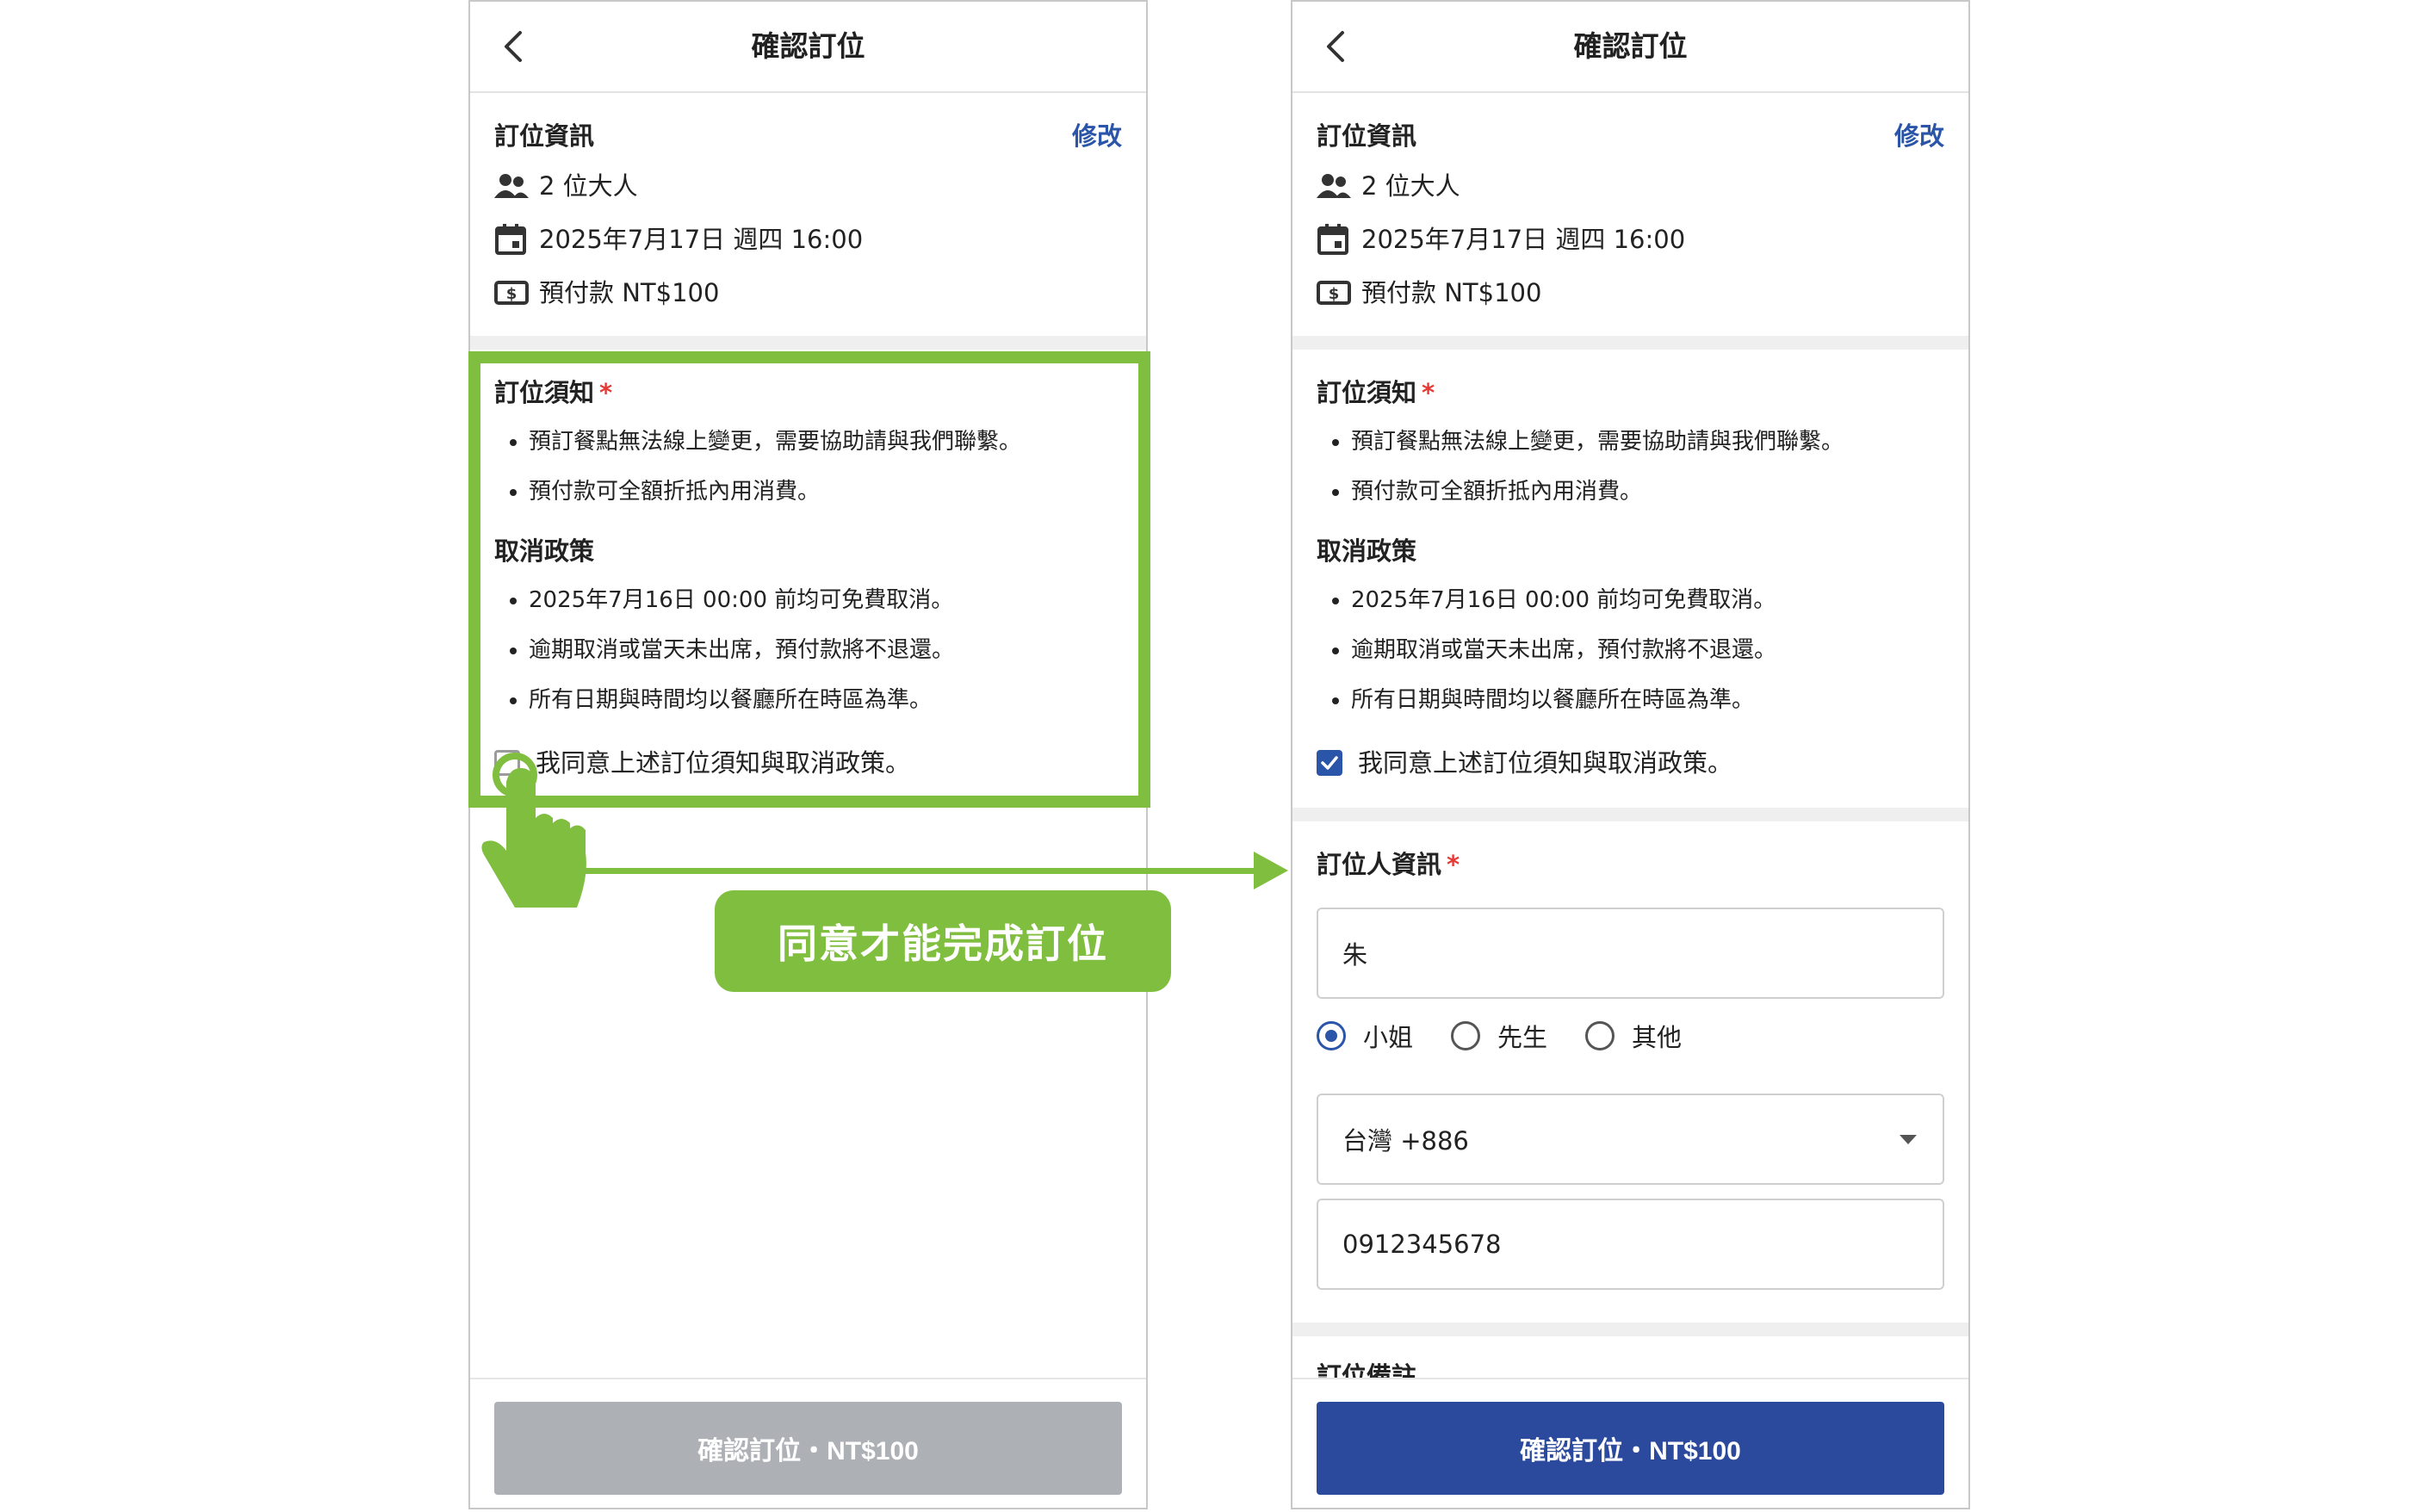 This screenshot has width=2411, height=1512. Describe the element at coordinates (1522, 1036) in the screenshot. I see `radio-label: 先生` at that location.